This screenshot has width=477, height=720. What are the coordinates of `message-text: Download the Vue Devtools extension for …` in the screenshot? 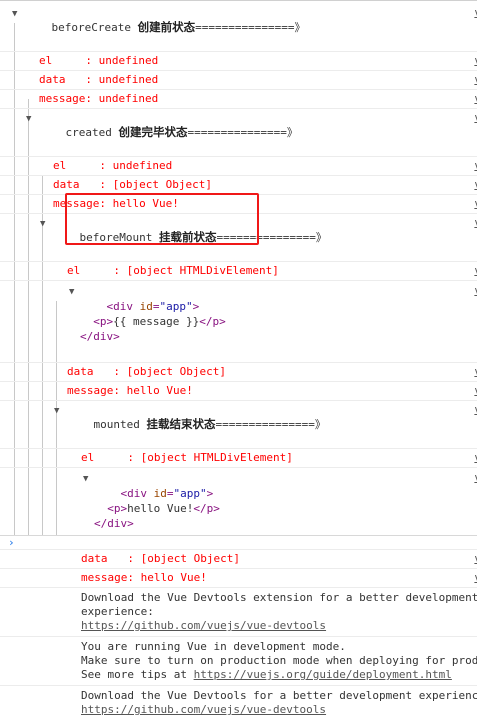 It's located at (279, 597).